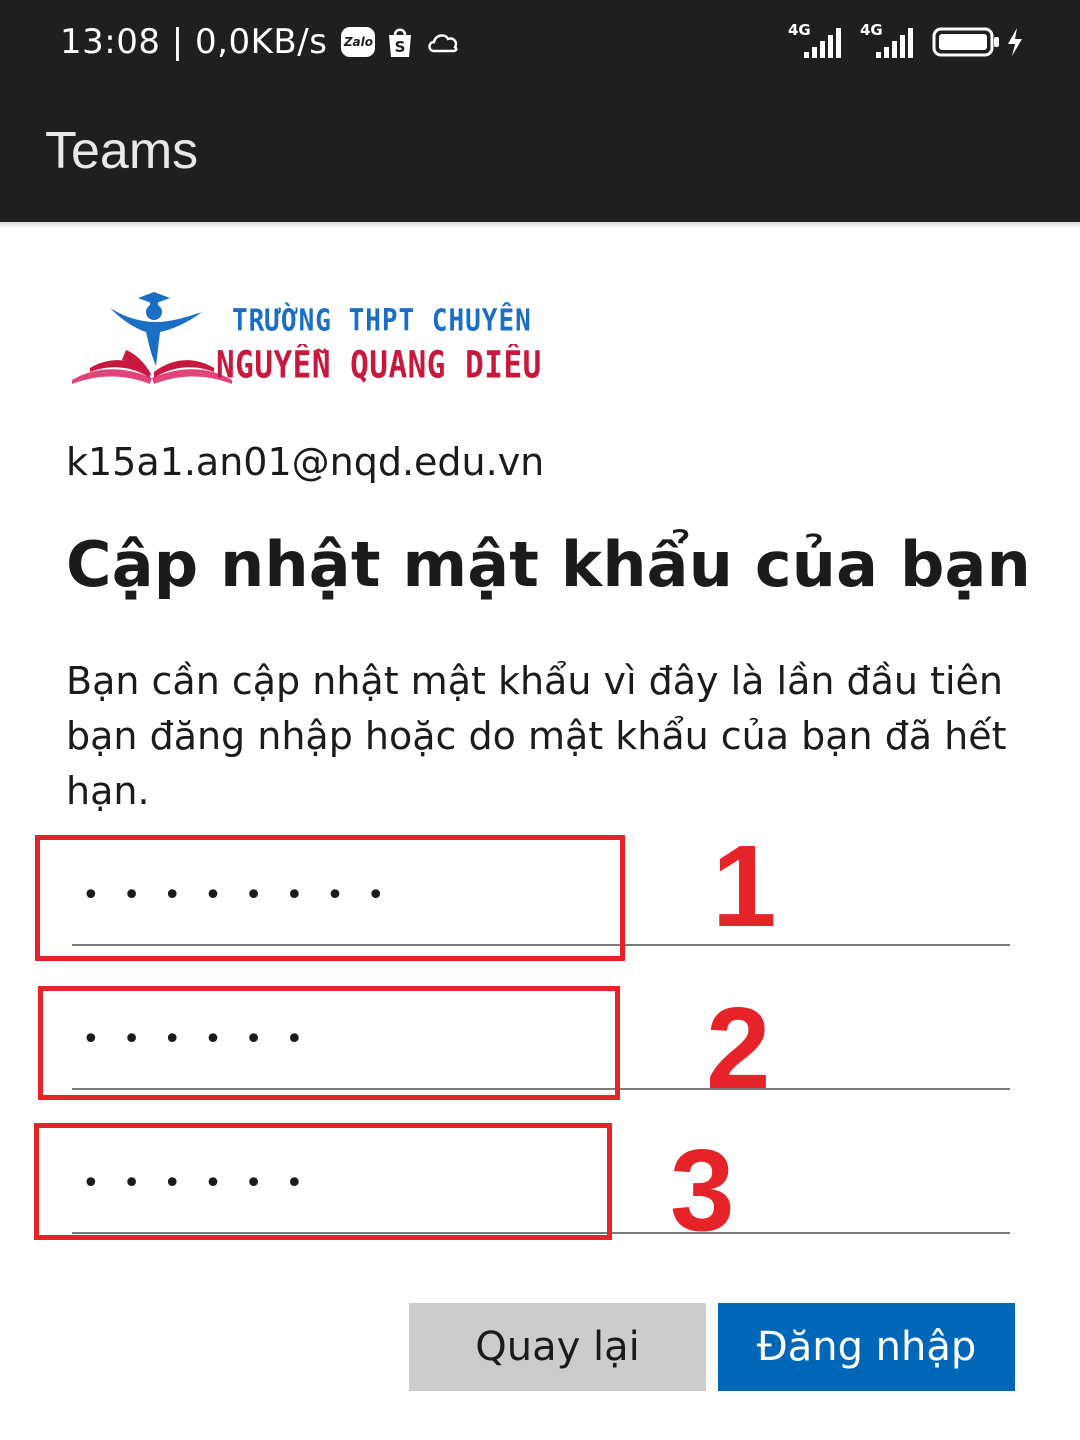 The width and height of the screenshot is (1080, 1440). What do you see at coordinates (400, 47) in the screenshot?
I see `svg-text: S` at bounding box center [400, 47].